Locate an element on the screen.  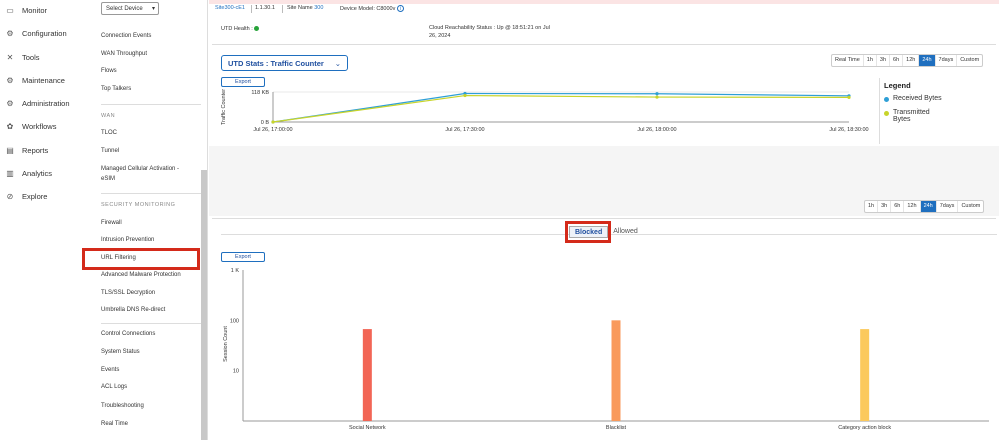
legend-item-transmitted: Transmitted Bytes is located at coordinates (907, 116).